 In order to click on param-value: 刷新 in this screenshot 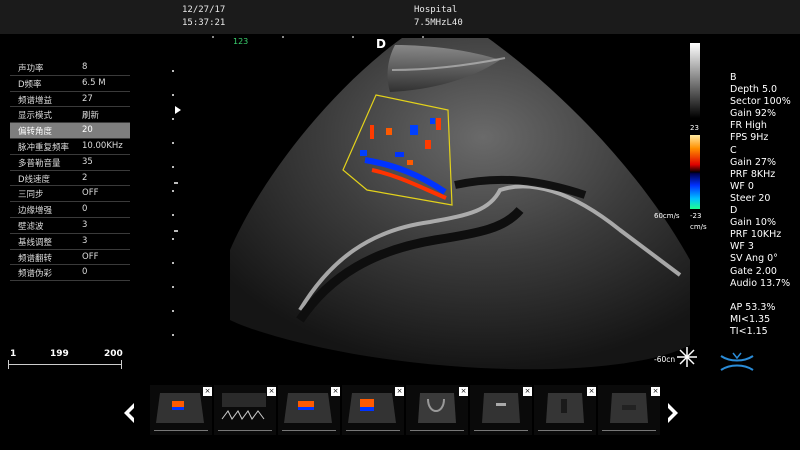, I will do `click(91, 116)`.